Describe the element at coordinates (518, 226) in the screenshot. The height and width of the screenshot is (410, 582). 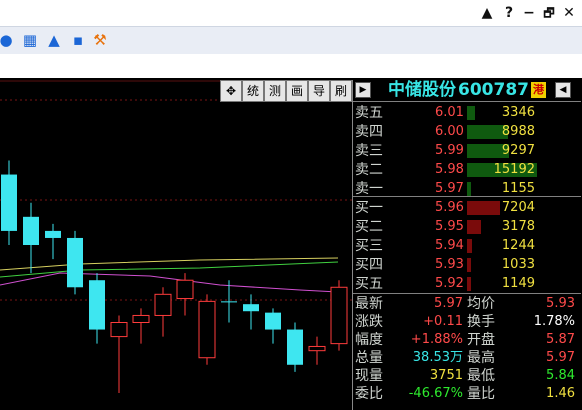
I see `order-volume: 3178` at that location.